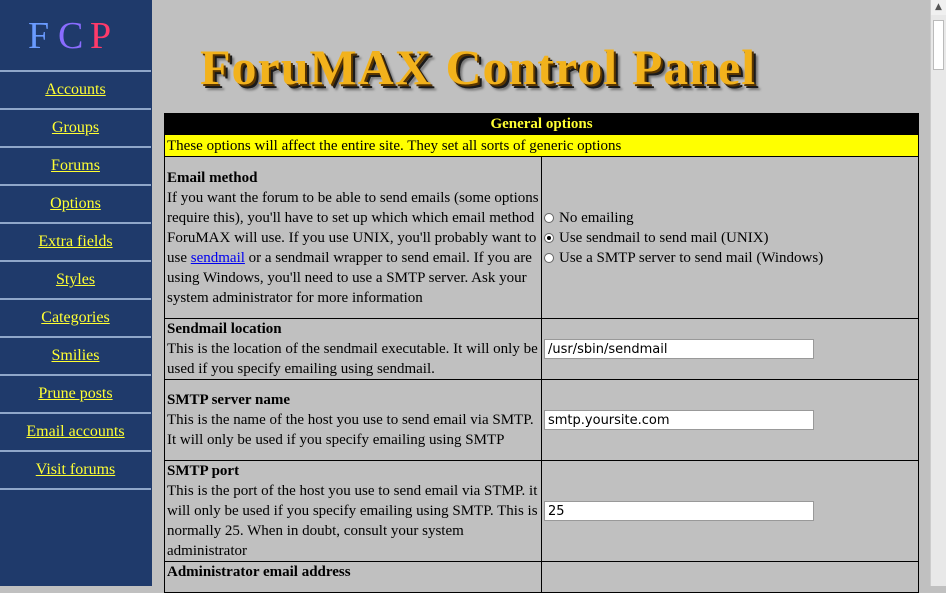 The image size is (946, 593). What do you see at coordinates (39, 36) in the screenshot?
I see `logo-letter-f: F` at bounding box center [39, 36].